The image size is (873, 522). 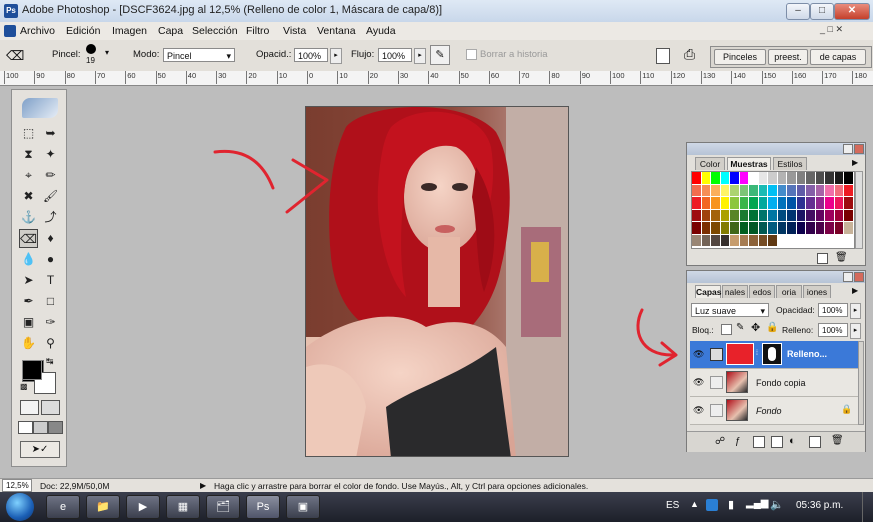 What do you see at coordinates (757, 503) in the screenshot?
I see `network-signal-icon: ▂▄▆` at bounding box center [757, 503].